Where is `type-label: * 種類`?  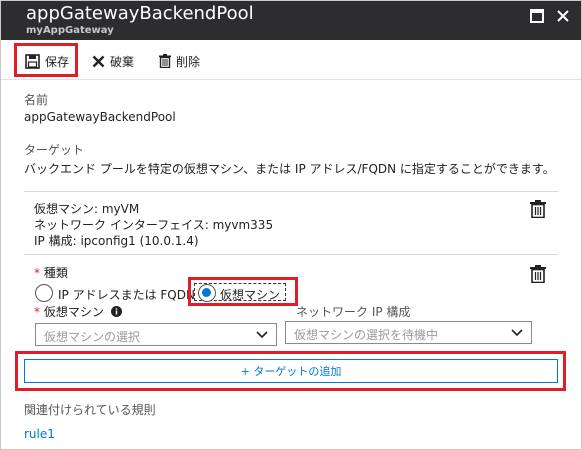 type-label: * 種類 is located at coordinates (51, 272).